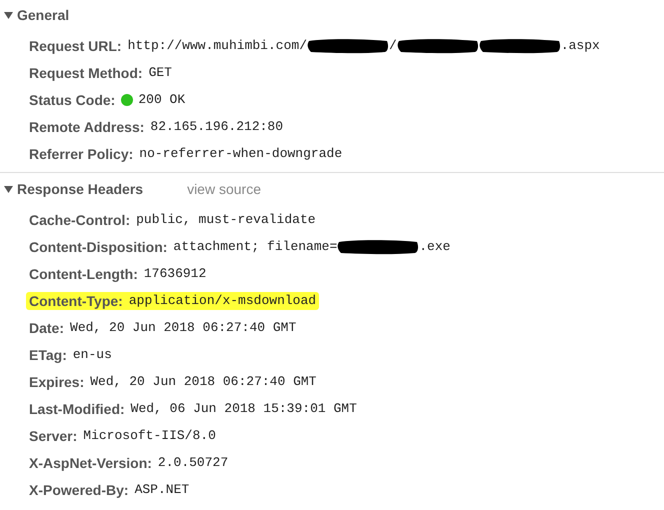  I want to click on header-name: Last-Modified:, so click(77, 408).